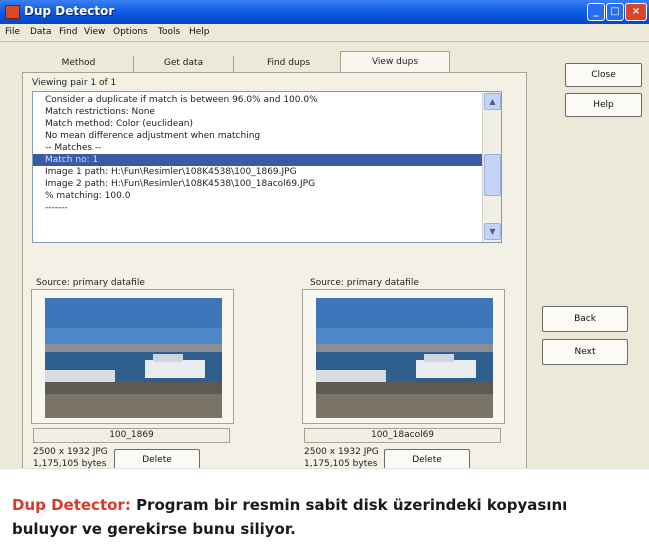 Image resolution: width=649 pixels, height=552 pixels. Describe the element at coordinates (427, 458) in the screenshot. I see `right-delete-button: Delete` at that location.